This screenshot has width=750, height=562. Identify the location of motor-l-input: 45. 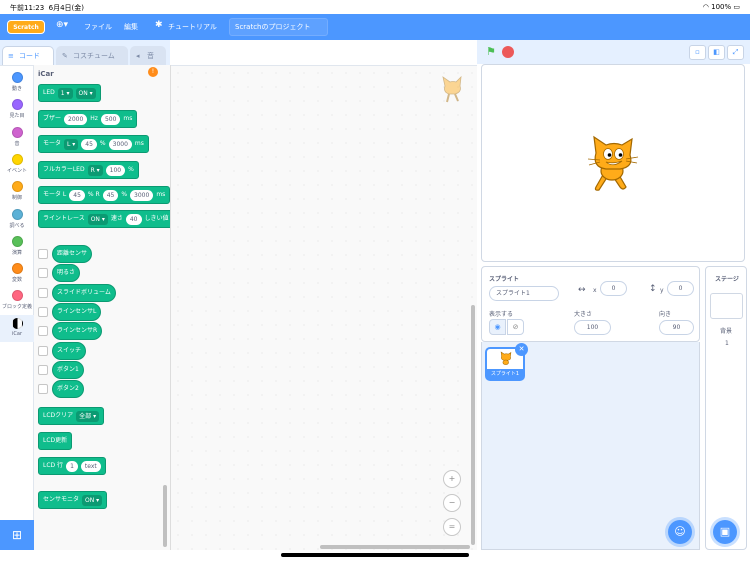
(77, 195).